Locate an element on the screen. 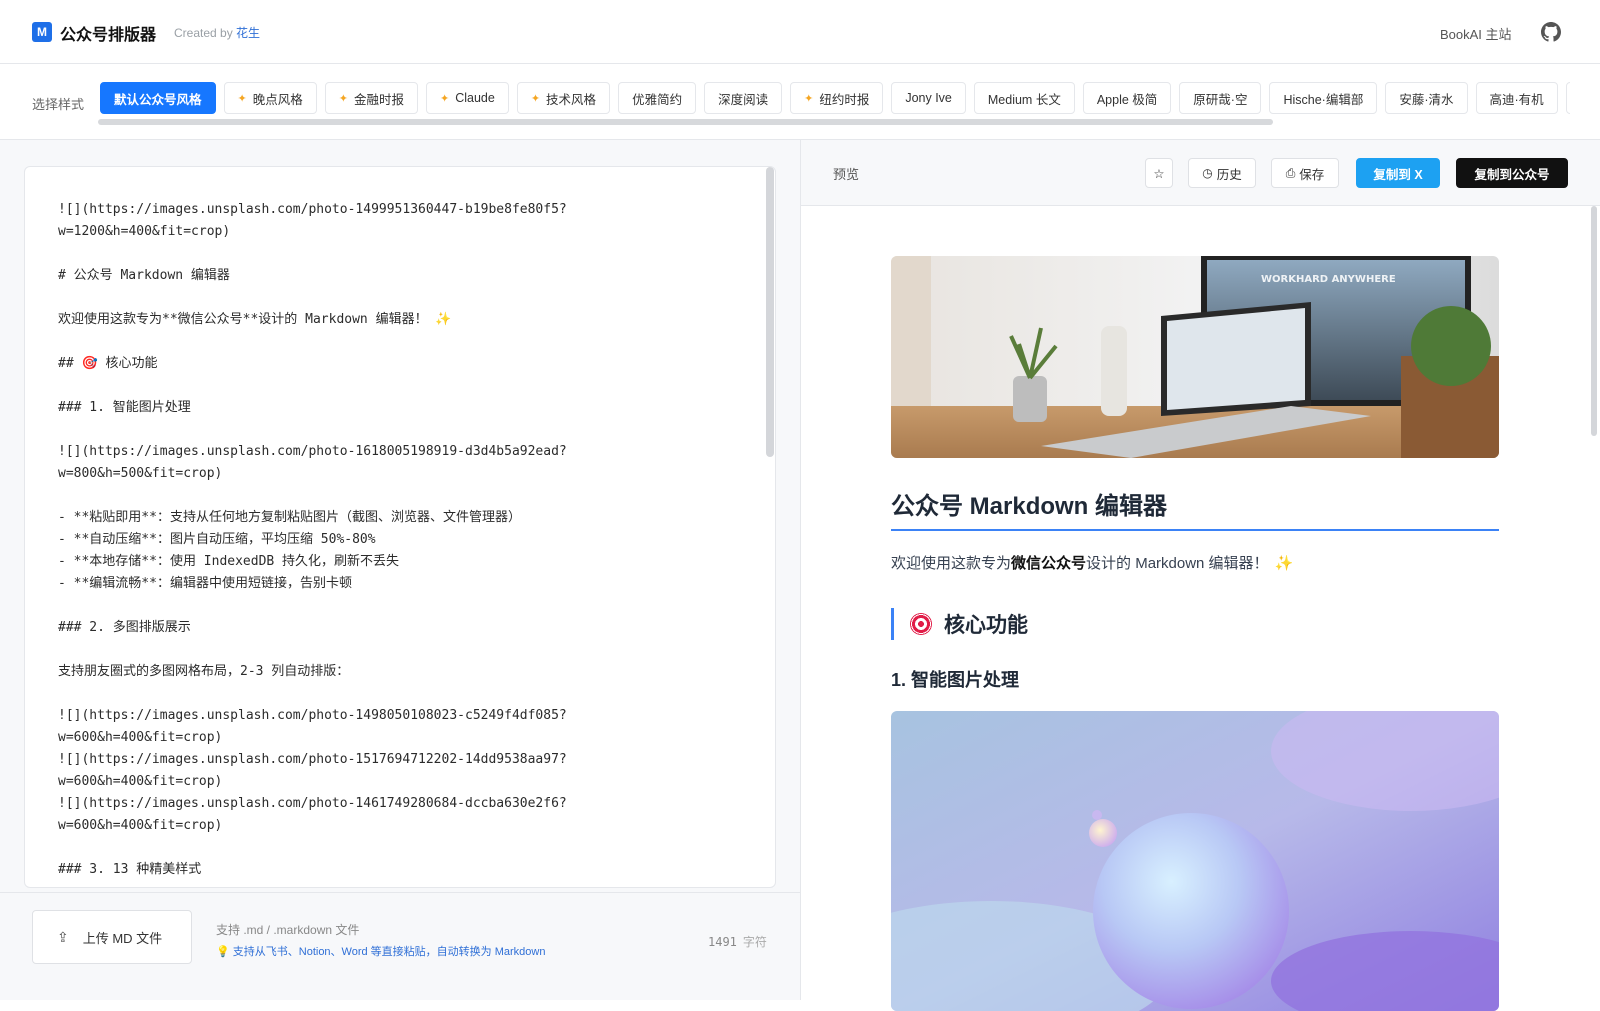 The width and height of the screenshot is (1600, 1011). favorite-button: ☆ is located at coordinates (1159, 173).